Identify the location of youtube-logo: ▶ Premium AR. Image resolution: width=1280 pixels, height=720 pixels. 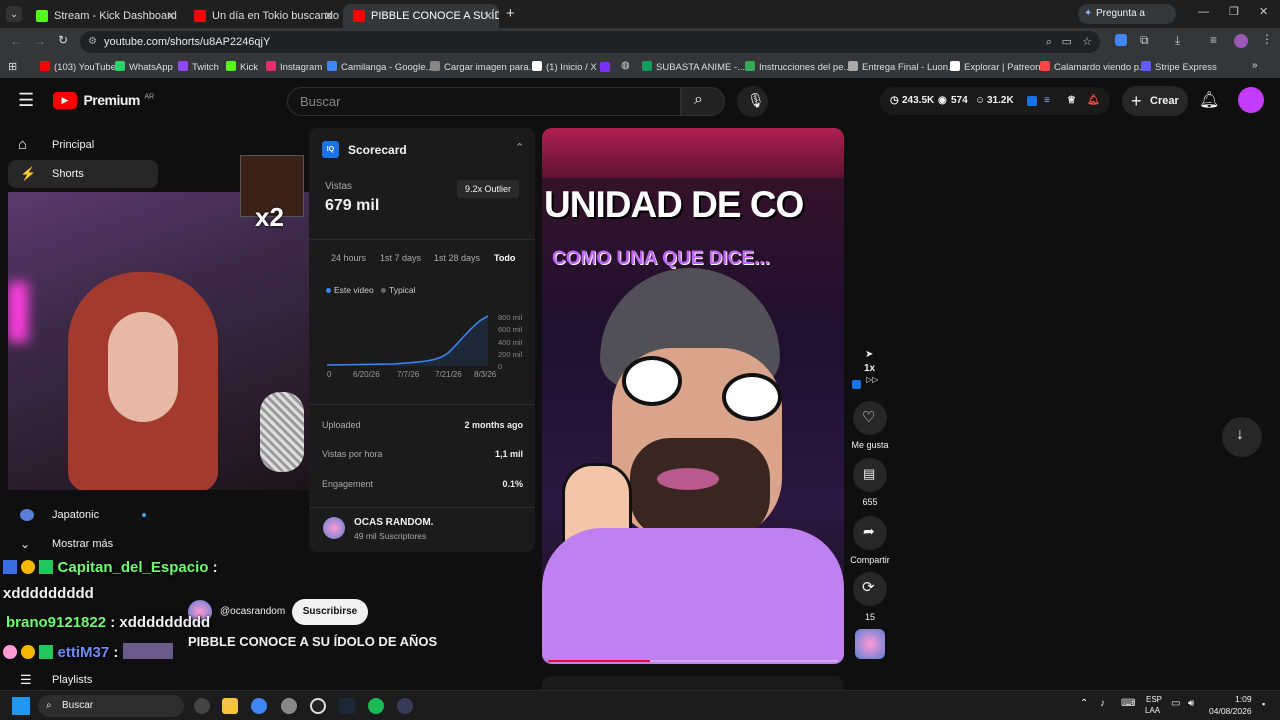
(103, 101).